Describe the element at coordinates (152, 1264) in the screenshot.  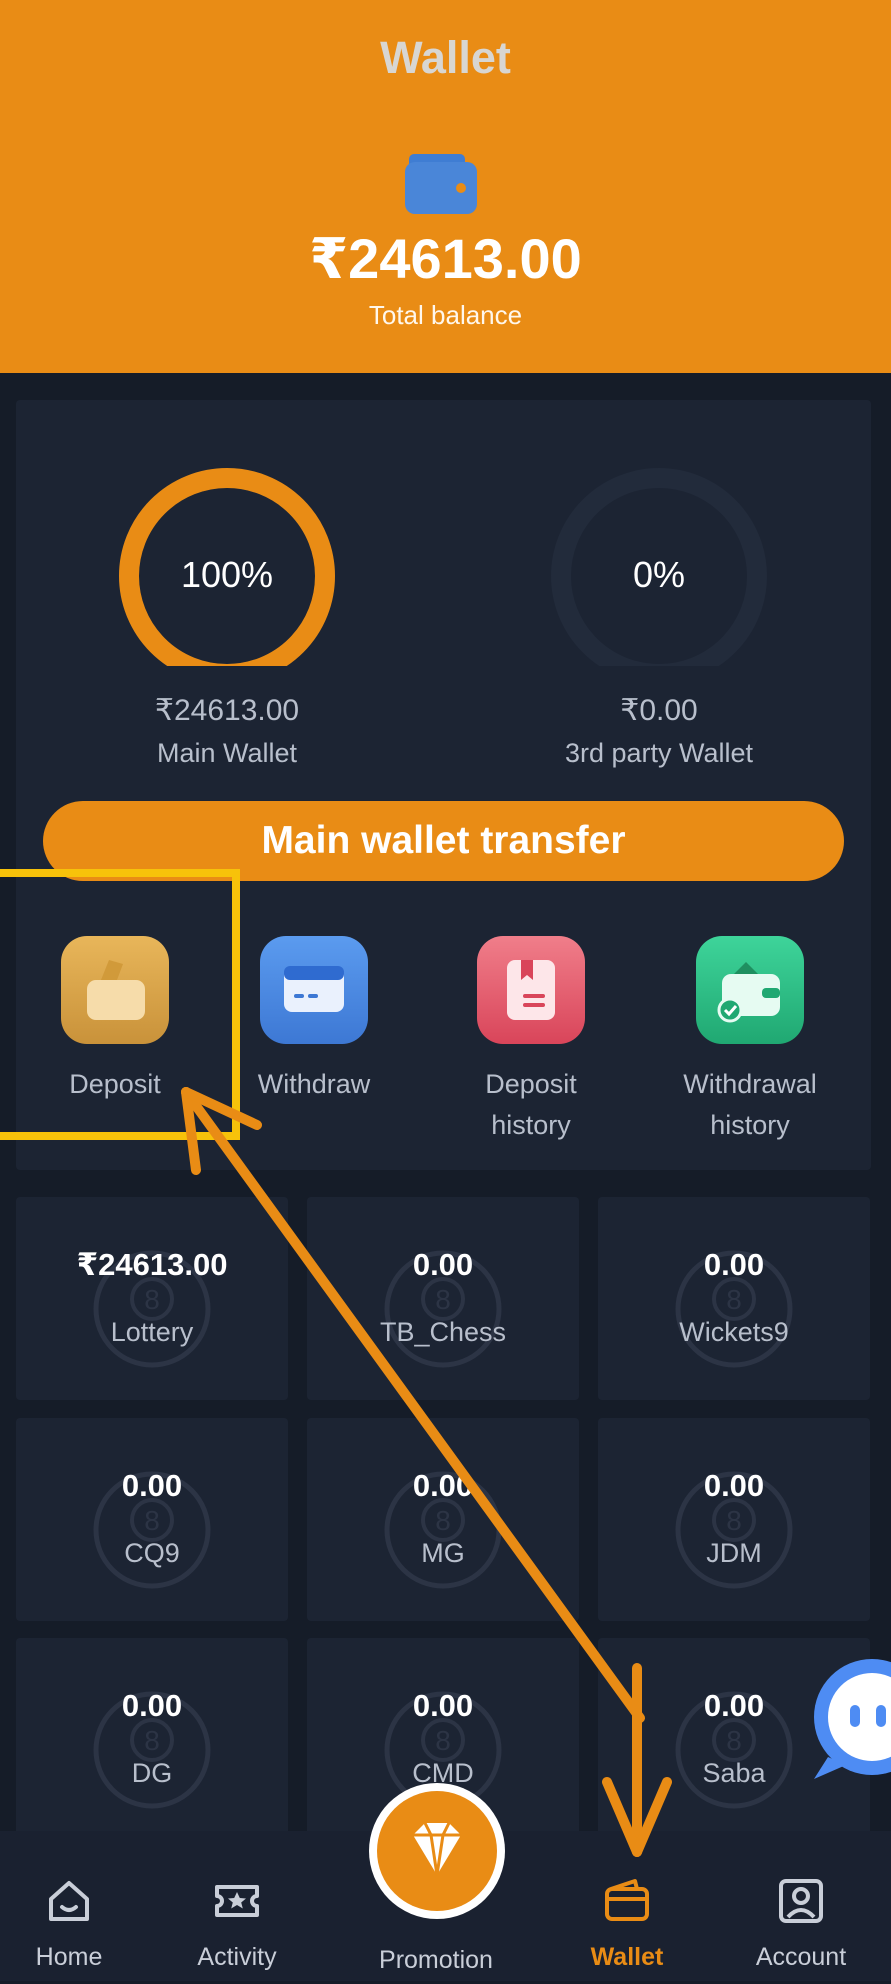
I see `game-balance: ₹24613.00` at that location.